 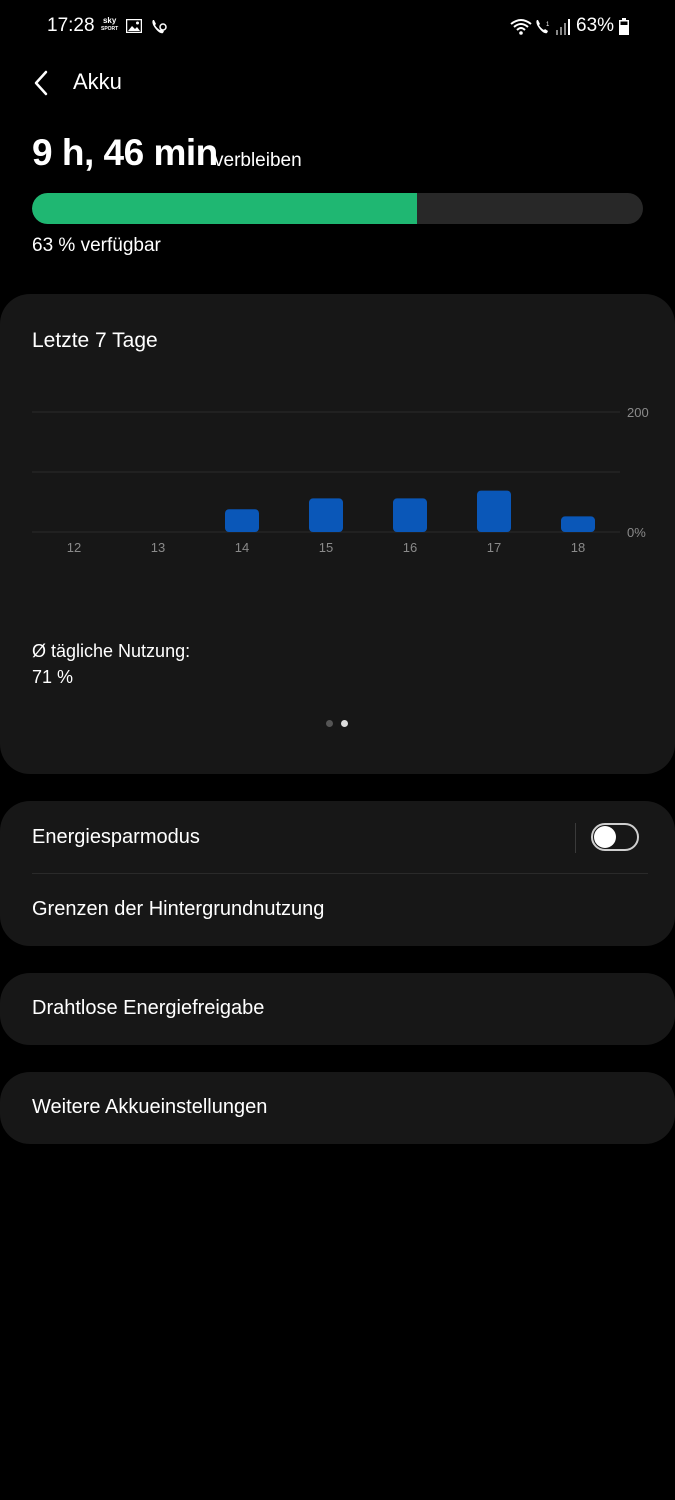 I want to click on sky-sport-icon: sky SPORT, so click(x=109, y=25).